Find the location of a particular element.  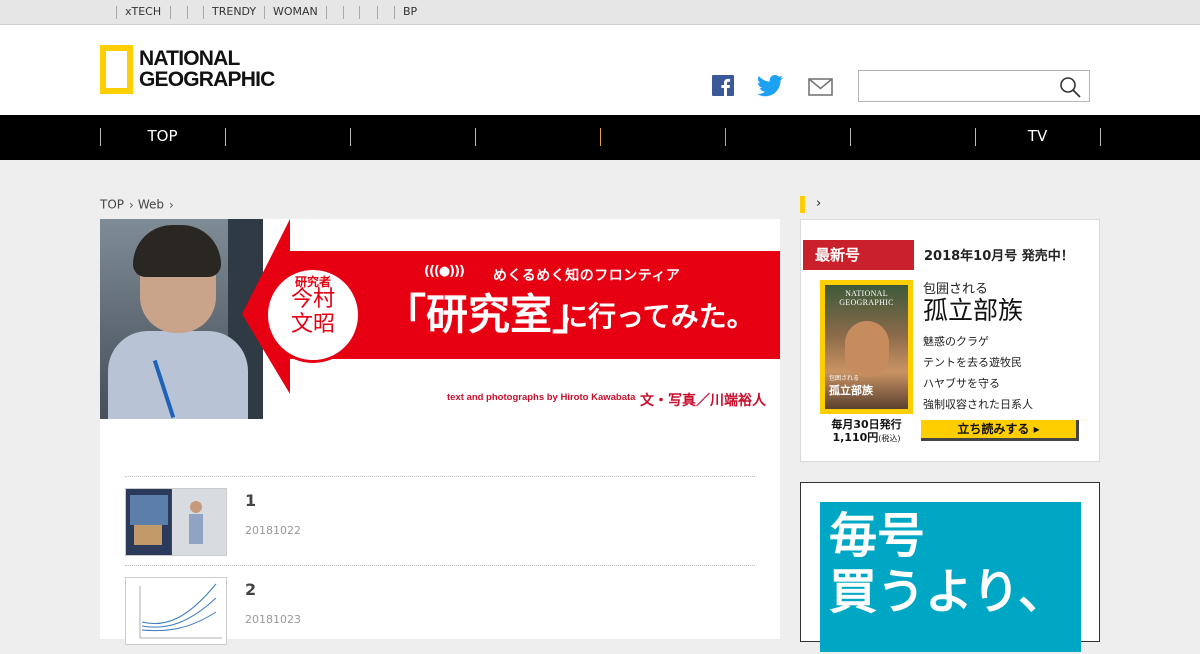

credit-japanese: 文・写真／川端裕人 is located at coordinates (703, 401).